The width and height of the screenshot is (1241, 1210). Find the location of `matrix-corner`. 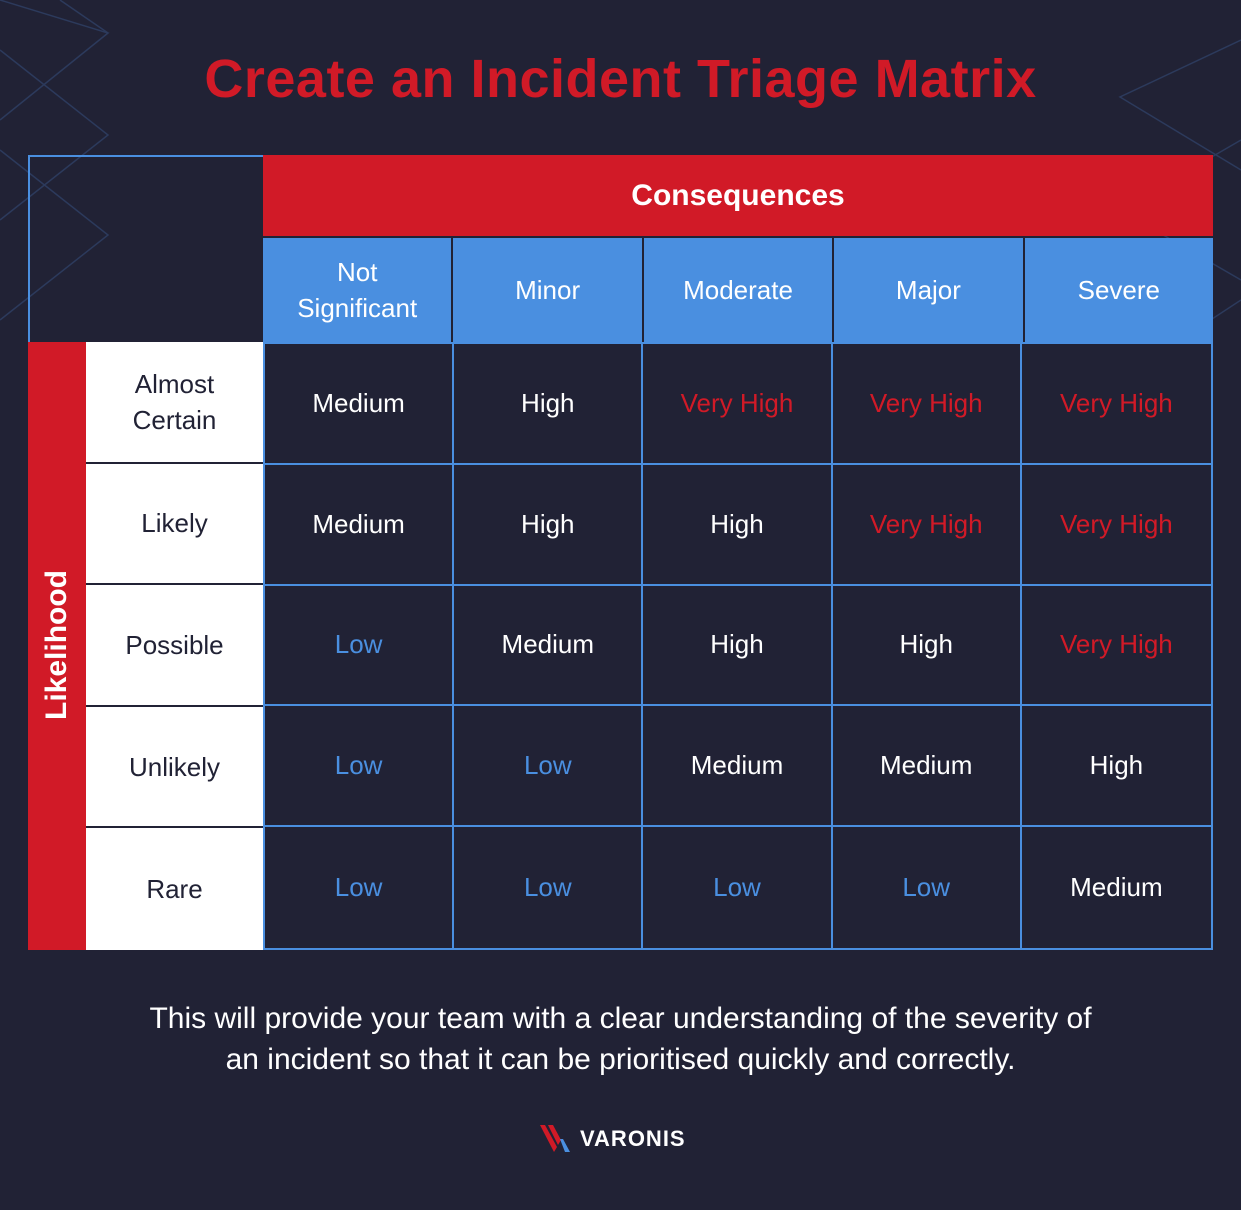

matrix-corner is located at coordinates (145, 248).